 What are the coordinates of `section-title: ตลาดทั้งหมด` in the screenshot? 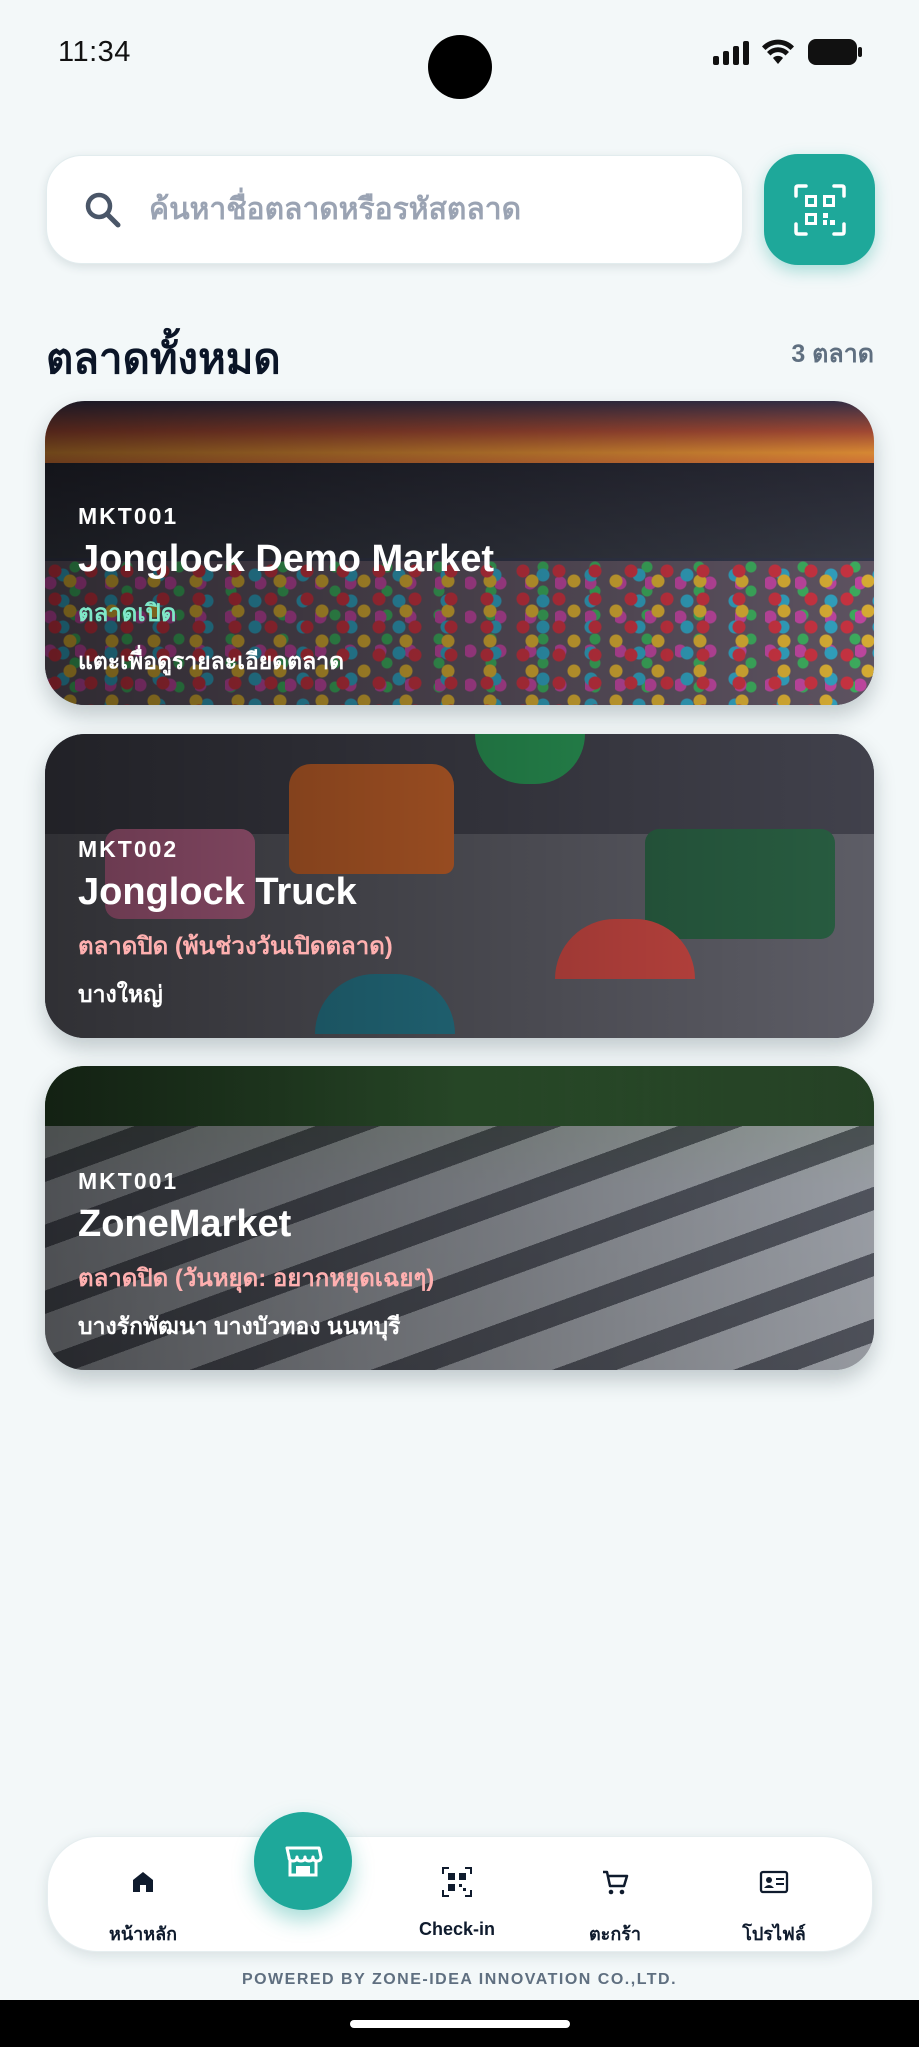 It's located at (163, 358).